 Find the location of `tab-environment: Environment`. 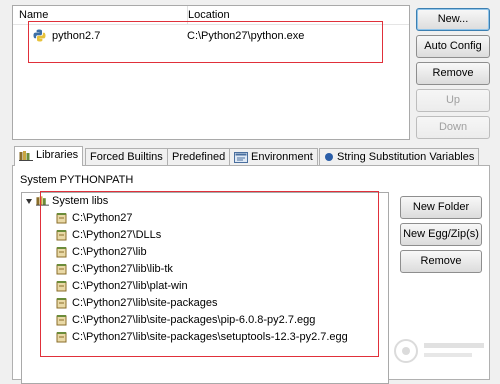

tab-environment: Environment is located at coordinates (273, 157).